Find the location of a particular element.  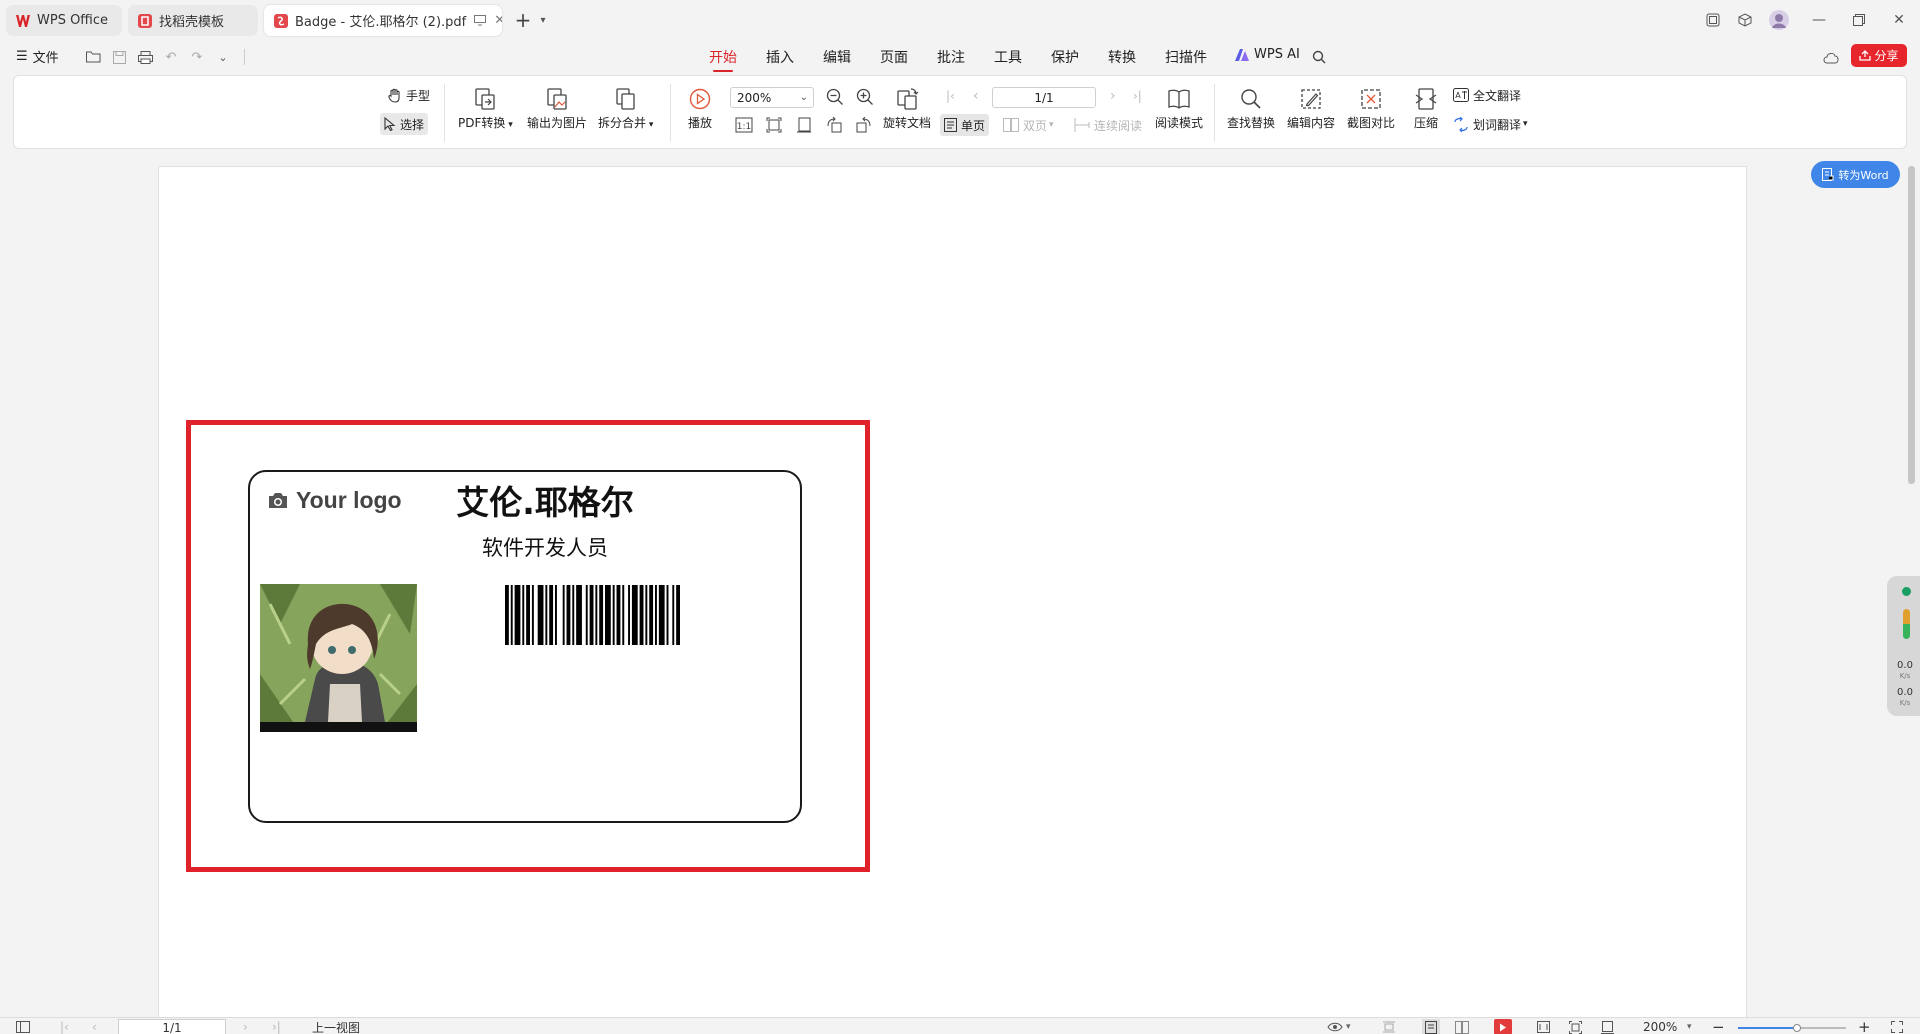

rotate-right-icon is located at coordinates (864, 125).